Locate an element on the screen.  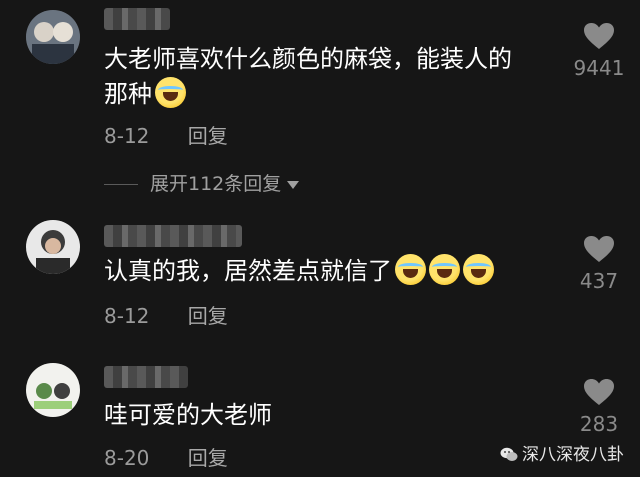
comment-text: 大老师喜欢什么颜色的麻袋，能装人的 is located at coordinates (308, 59).